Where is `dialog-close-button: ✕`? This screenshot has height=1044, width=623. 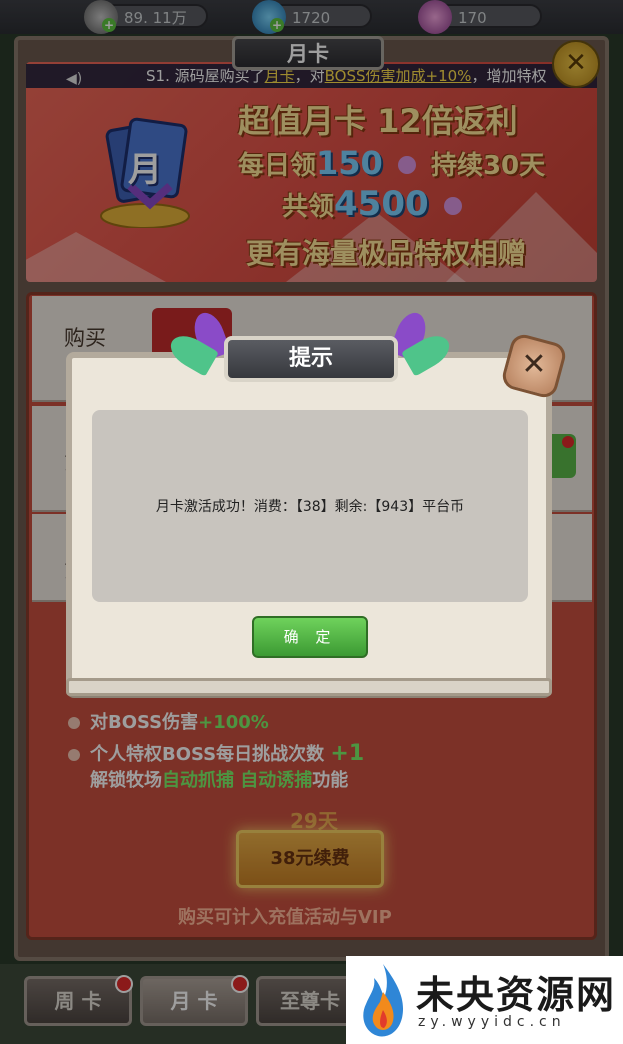 dialog-close-button: ✕ is located at coordinates (534, 366).